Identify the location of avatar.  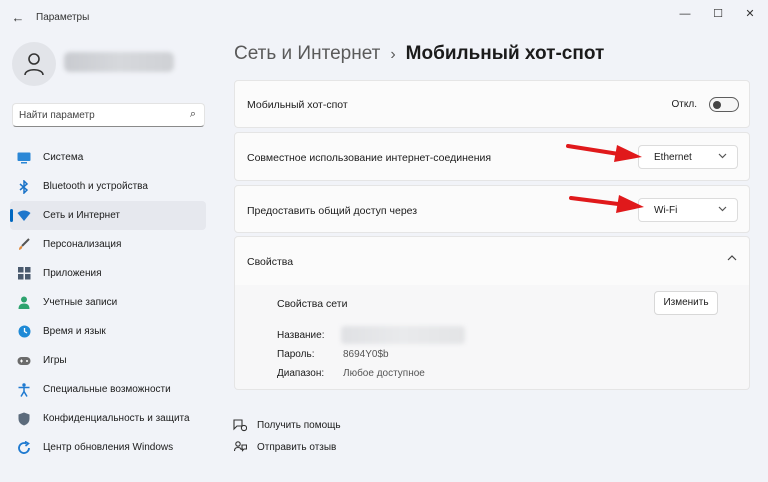
(34, 64).